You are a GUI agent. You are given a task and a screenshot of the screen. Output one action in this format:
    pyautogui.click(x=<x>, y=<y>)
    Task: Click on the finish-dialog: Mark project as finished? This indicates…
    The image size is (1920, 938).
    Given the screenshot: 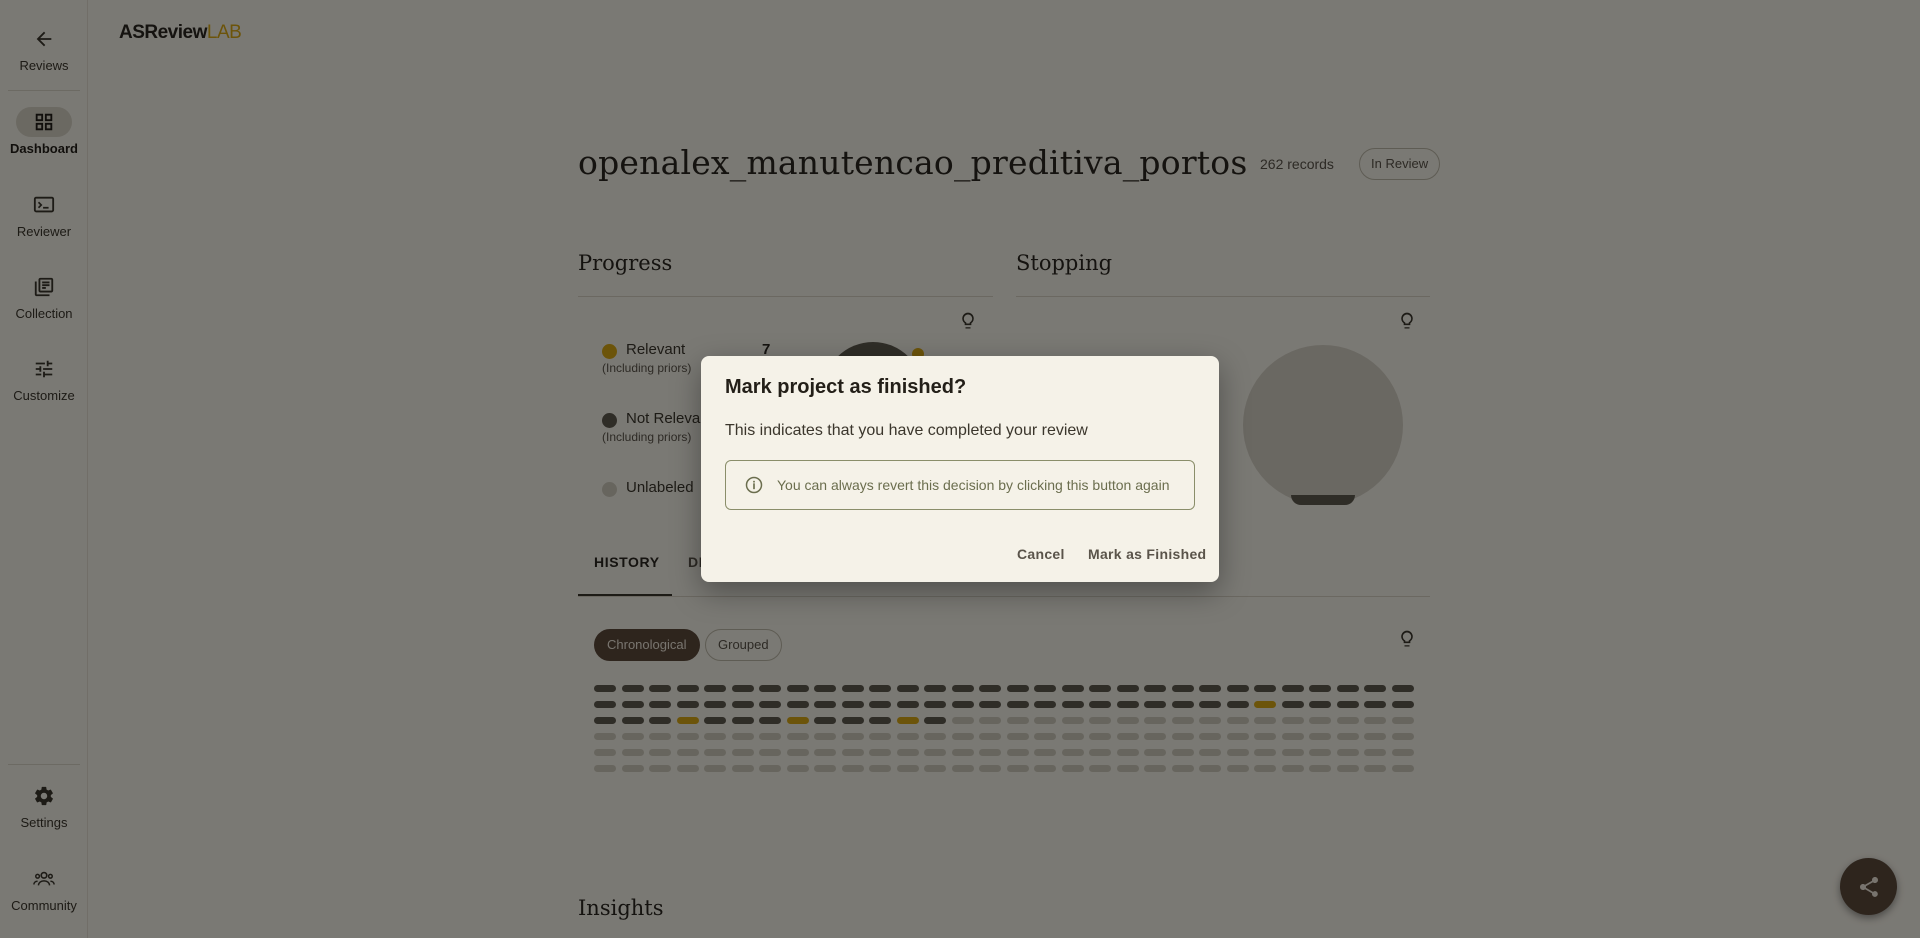 What is the action you would take?
    pyautogui.click(x=960, y=469)
    